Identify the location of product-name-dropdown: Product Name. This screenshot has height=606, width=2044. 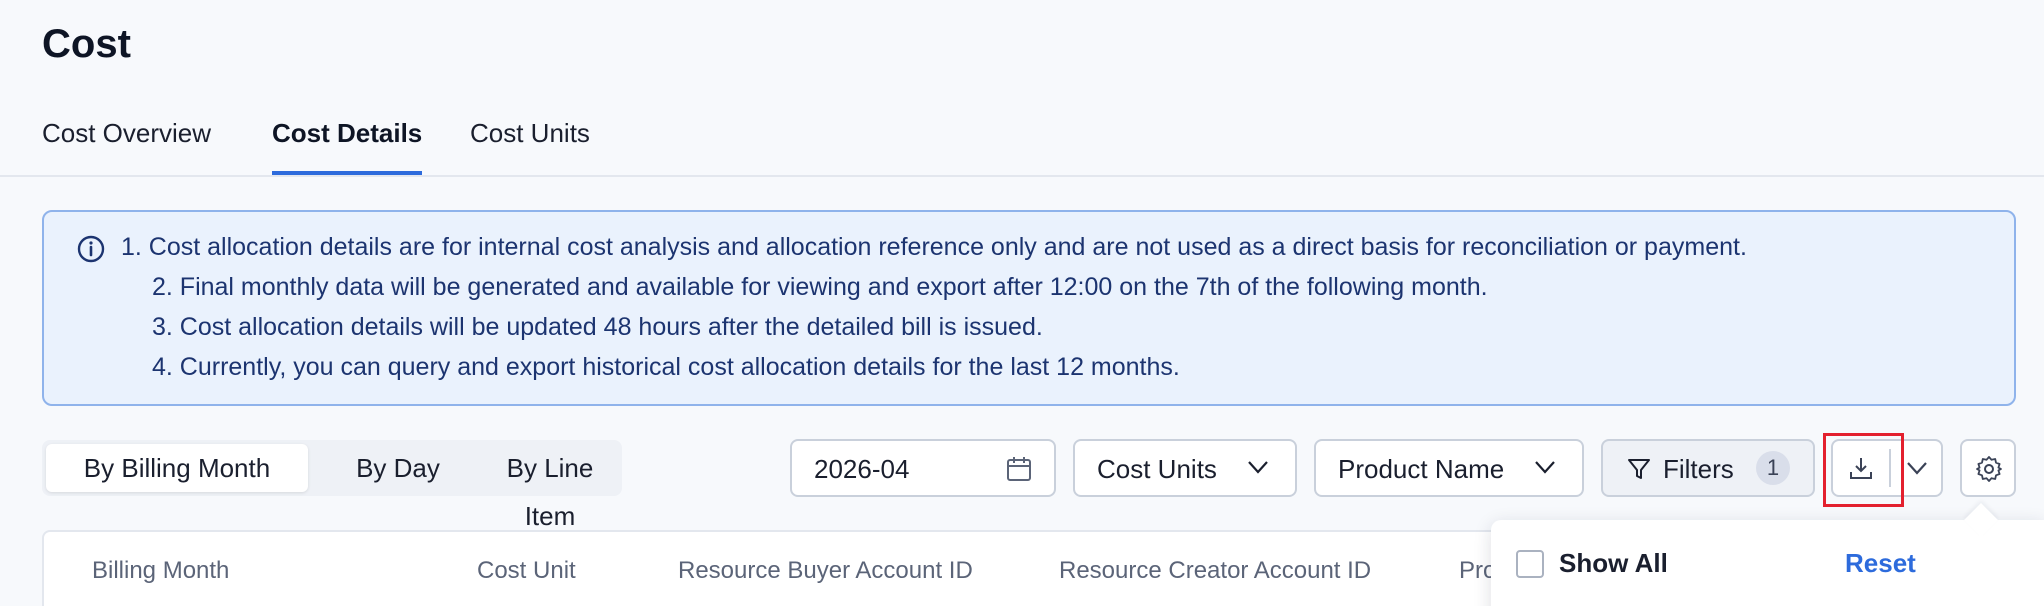
(1449, 468).